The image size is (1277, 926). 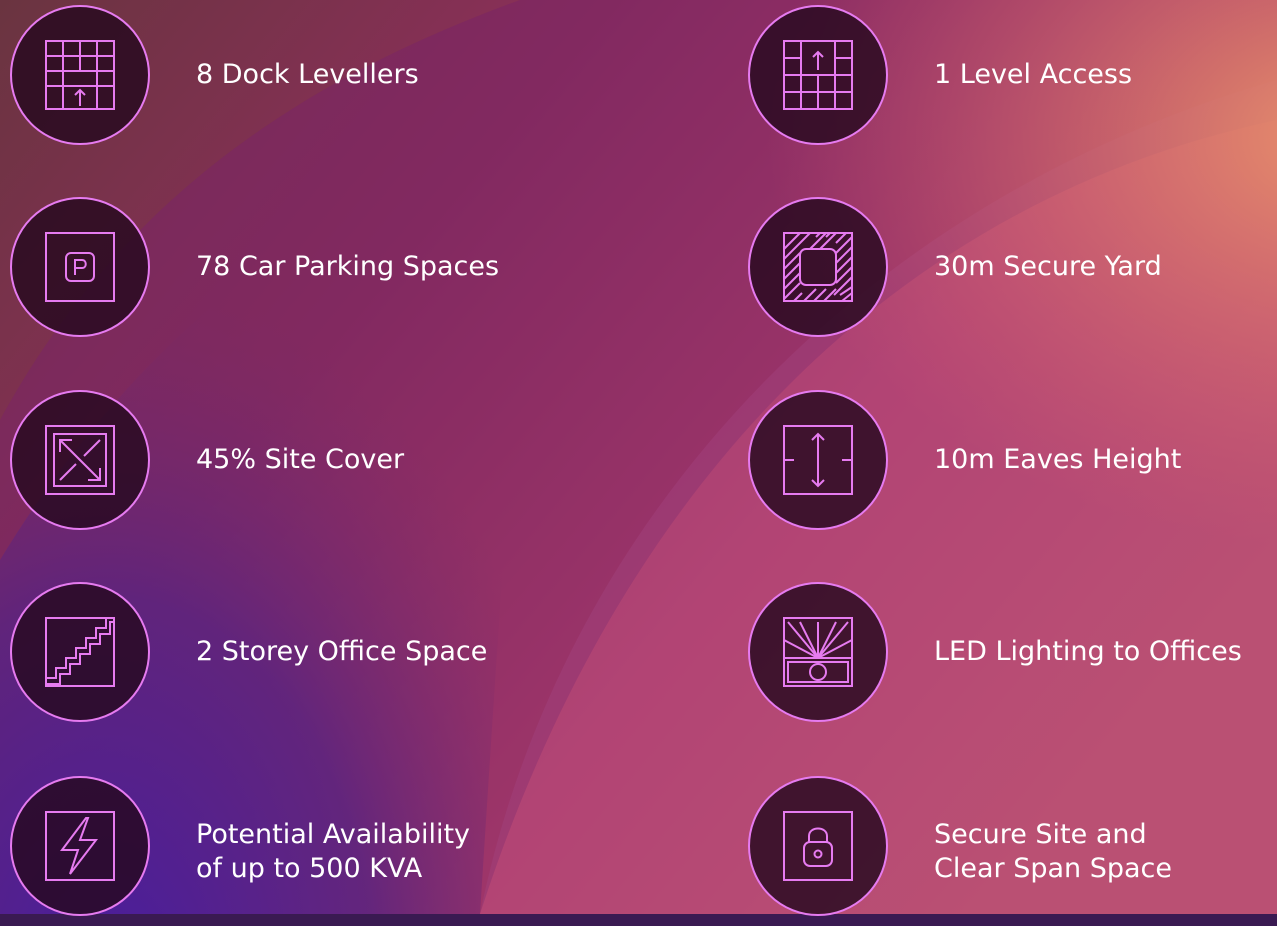 I want to click on dock-leveller-badge, so click(x=80, y=75).